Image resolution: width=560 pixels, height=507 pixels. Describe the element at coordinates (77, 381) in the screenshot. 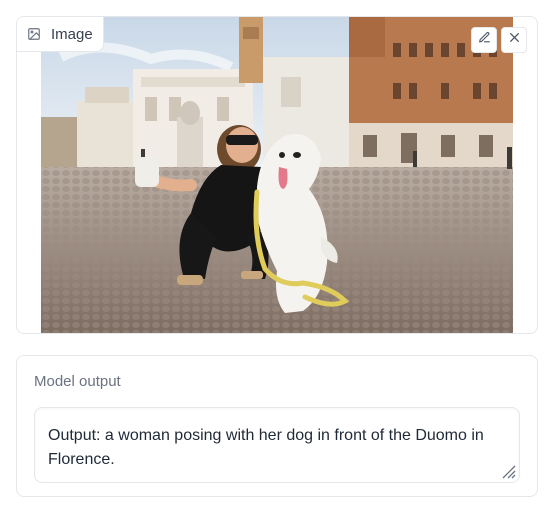

I see `model-output-label: Model output` at that location.